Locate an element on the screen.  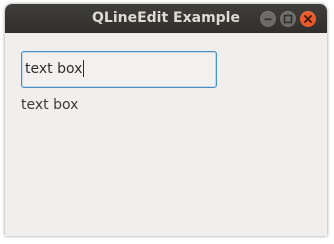
maximize-button is located at coordinates (288, 19).